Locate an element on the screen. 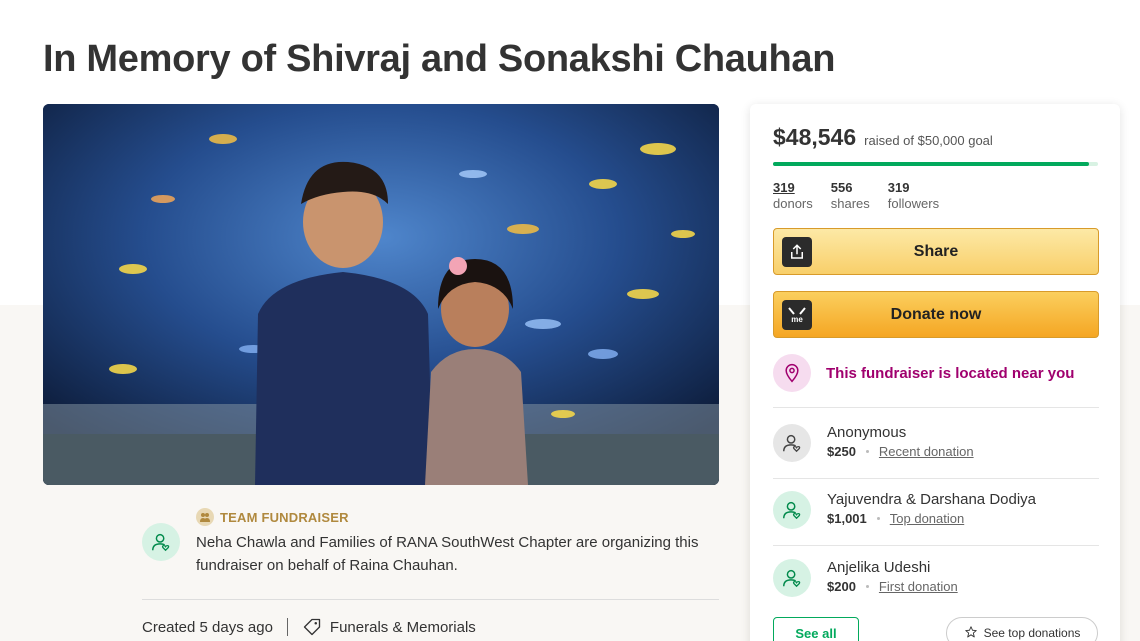 The width and height of the screenshot is (1140, 641). donor-name: Yajuvendra & Darshana Dodiya is located at coordinates (932, 499).